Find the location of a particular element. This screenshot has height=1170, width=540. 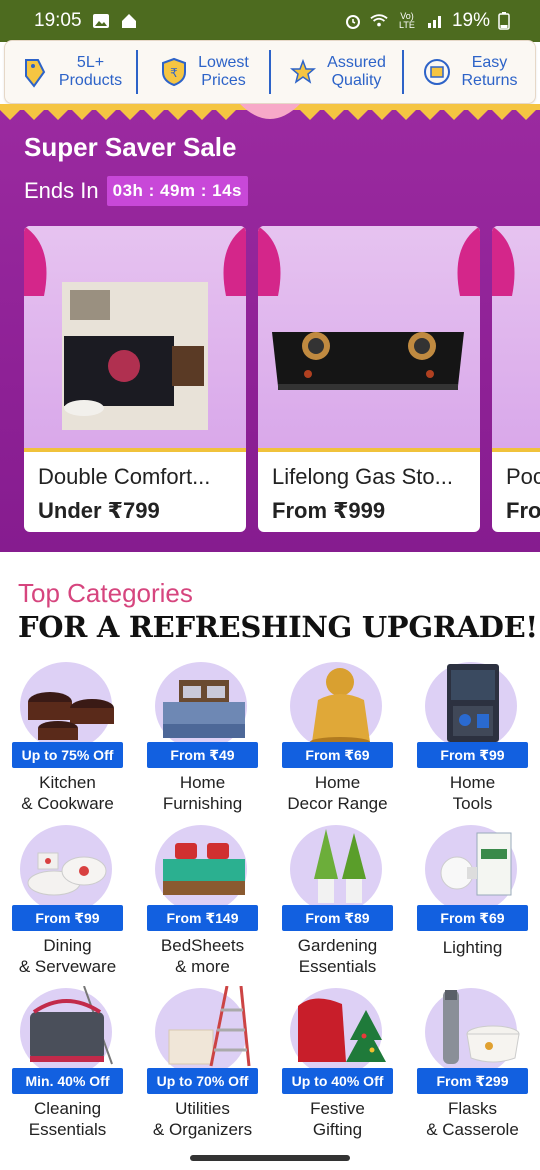

category-tile-kitchen: Up to 75% Off Kitchen & Cookware is located at coordinates (67, 740).